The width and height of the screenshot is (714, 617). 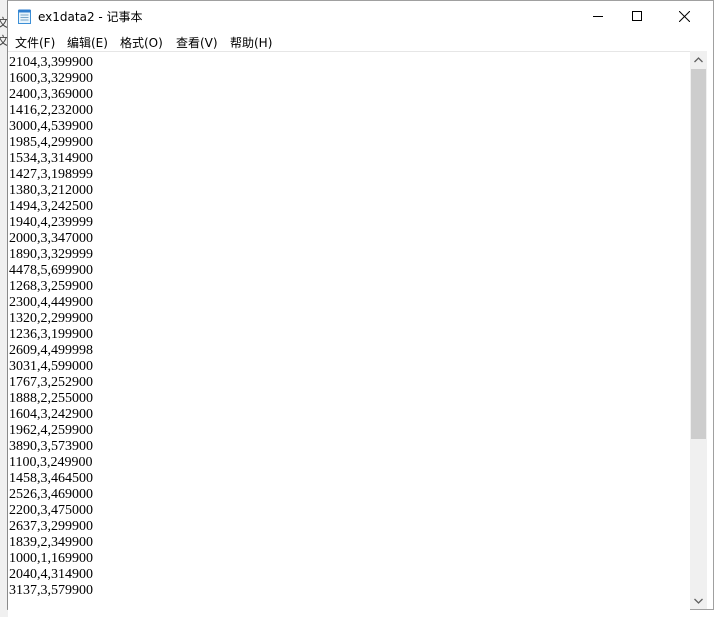 I want to click on menu-view: 查看(V), so click(x=197, y=42).